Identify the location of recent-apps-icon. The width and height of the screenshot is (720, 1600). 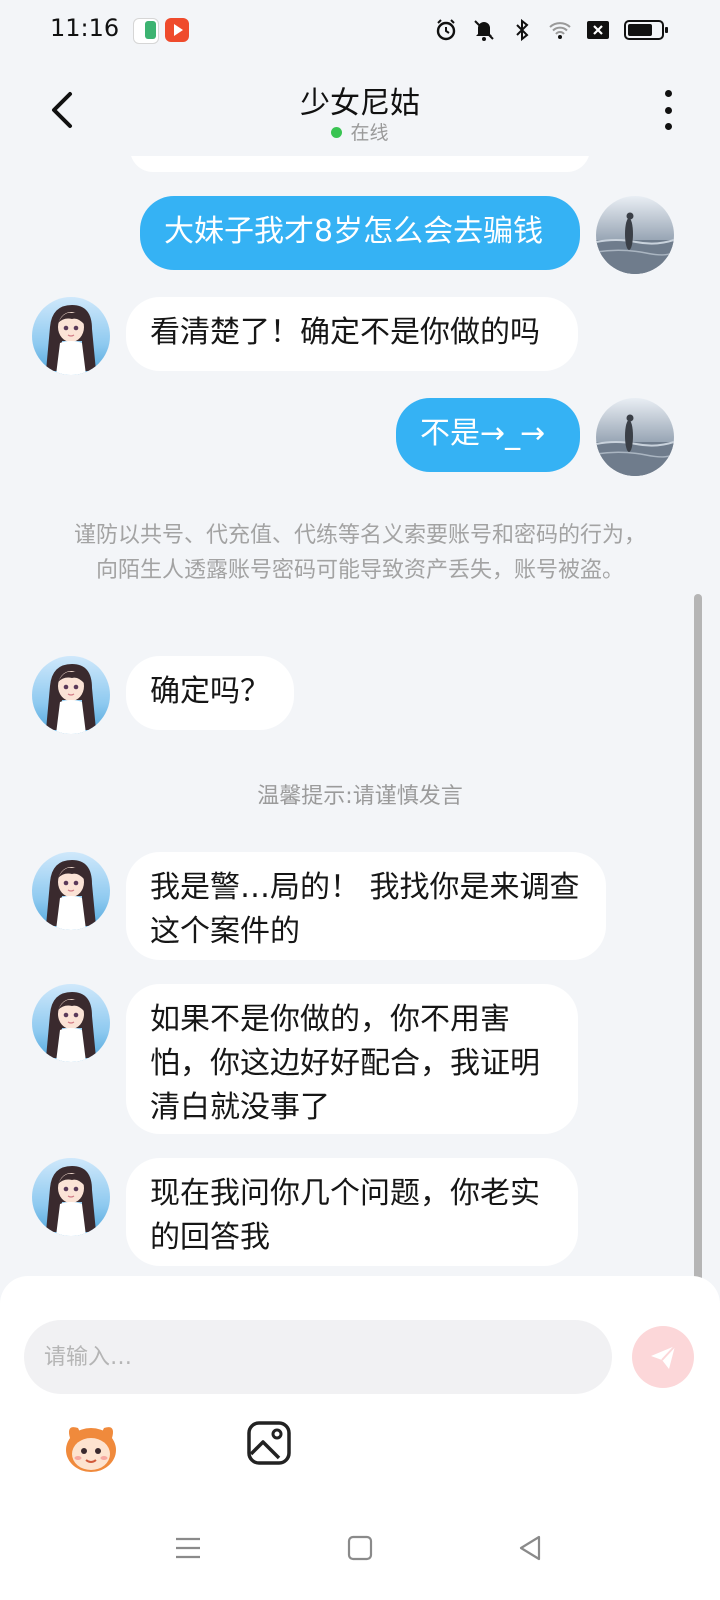
(188, 1548).